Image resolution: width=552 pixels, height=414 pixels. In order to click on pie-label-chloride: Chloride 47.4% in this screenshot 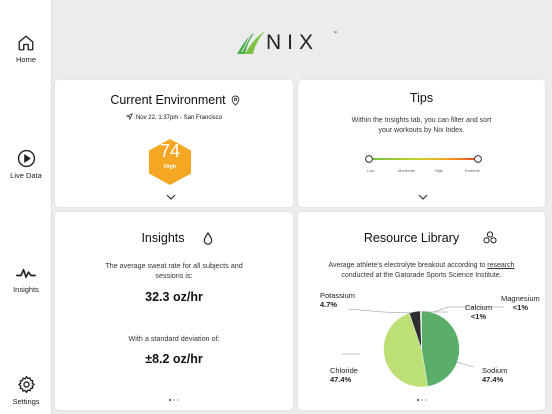, I will do `click(344, 375)`.